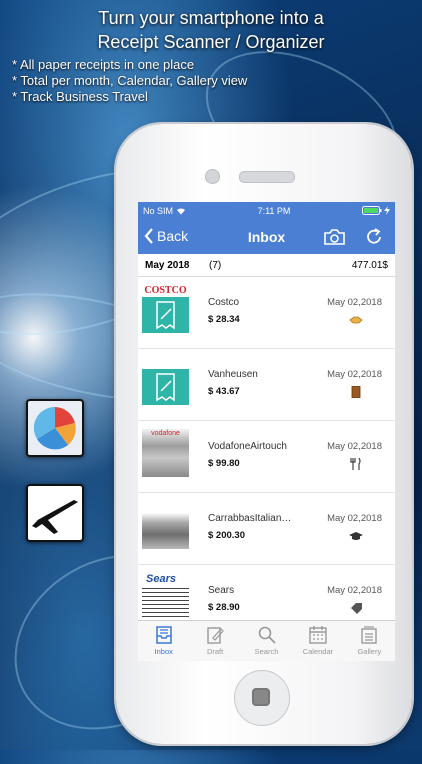 Image resolution: width=422 pixels, height=764 pixels. What do you see at coordinates (165, 291) in the screenshot?
I see `costco-logo: COSTCO` at bounding box center [165, 291].